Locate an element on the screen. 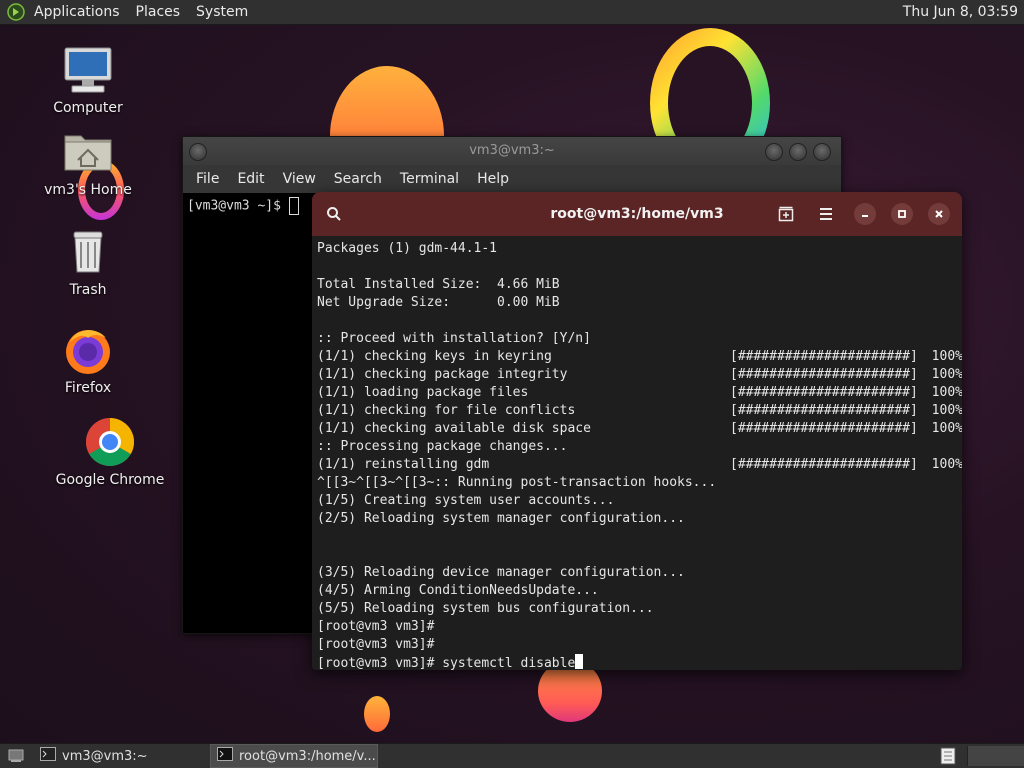  mate-terminal-menubar: File Edit View Search Terminal Help is located at coordinates (512, 179).